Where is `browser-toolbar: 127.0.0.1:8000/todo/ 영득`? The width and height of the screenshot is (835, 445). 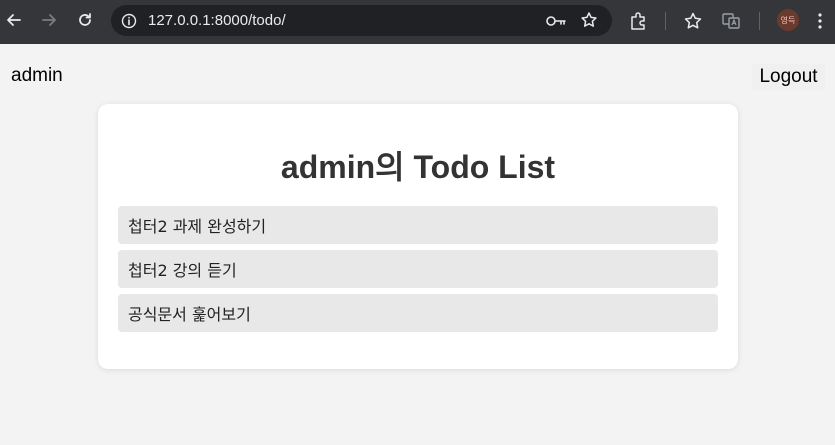 browser-toolbar: 127.0.0.1:8000/todo/ 영득 is located at coordinates (417, 22).